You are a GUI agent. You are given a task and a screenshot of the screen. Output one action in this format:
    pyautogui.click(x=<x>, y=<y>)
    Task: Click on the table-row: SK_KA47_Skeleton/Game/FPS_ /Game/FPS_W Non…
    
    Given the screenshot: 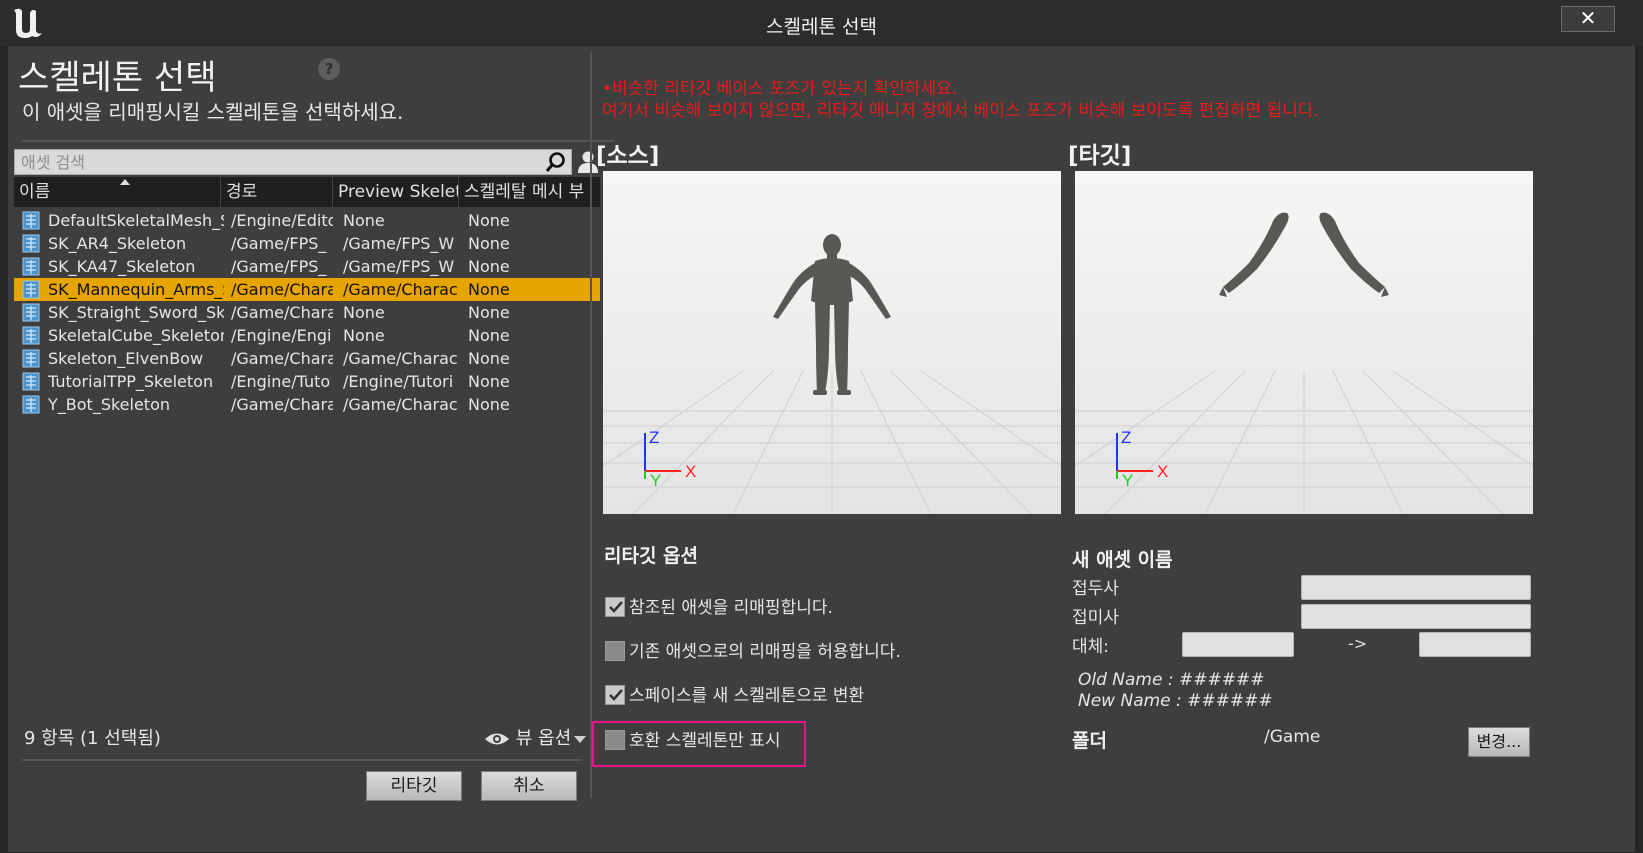 What is the action you would take?
    pyautogui.click(x=307, y=266)
    